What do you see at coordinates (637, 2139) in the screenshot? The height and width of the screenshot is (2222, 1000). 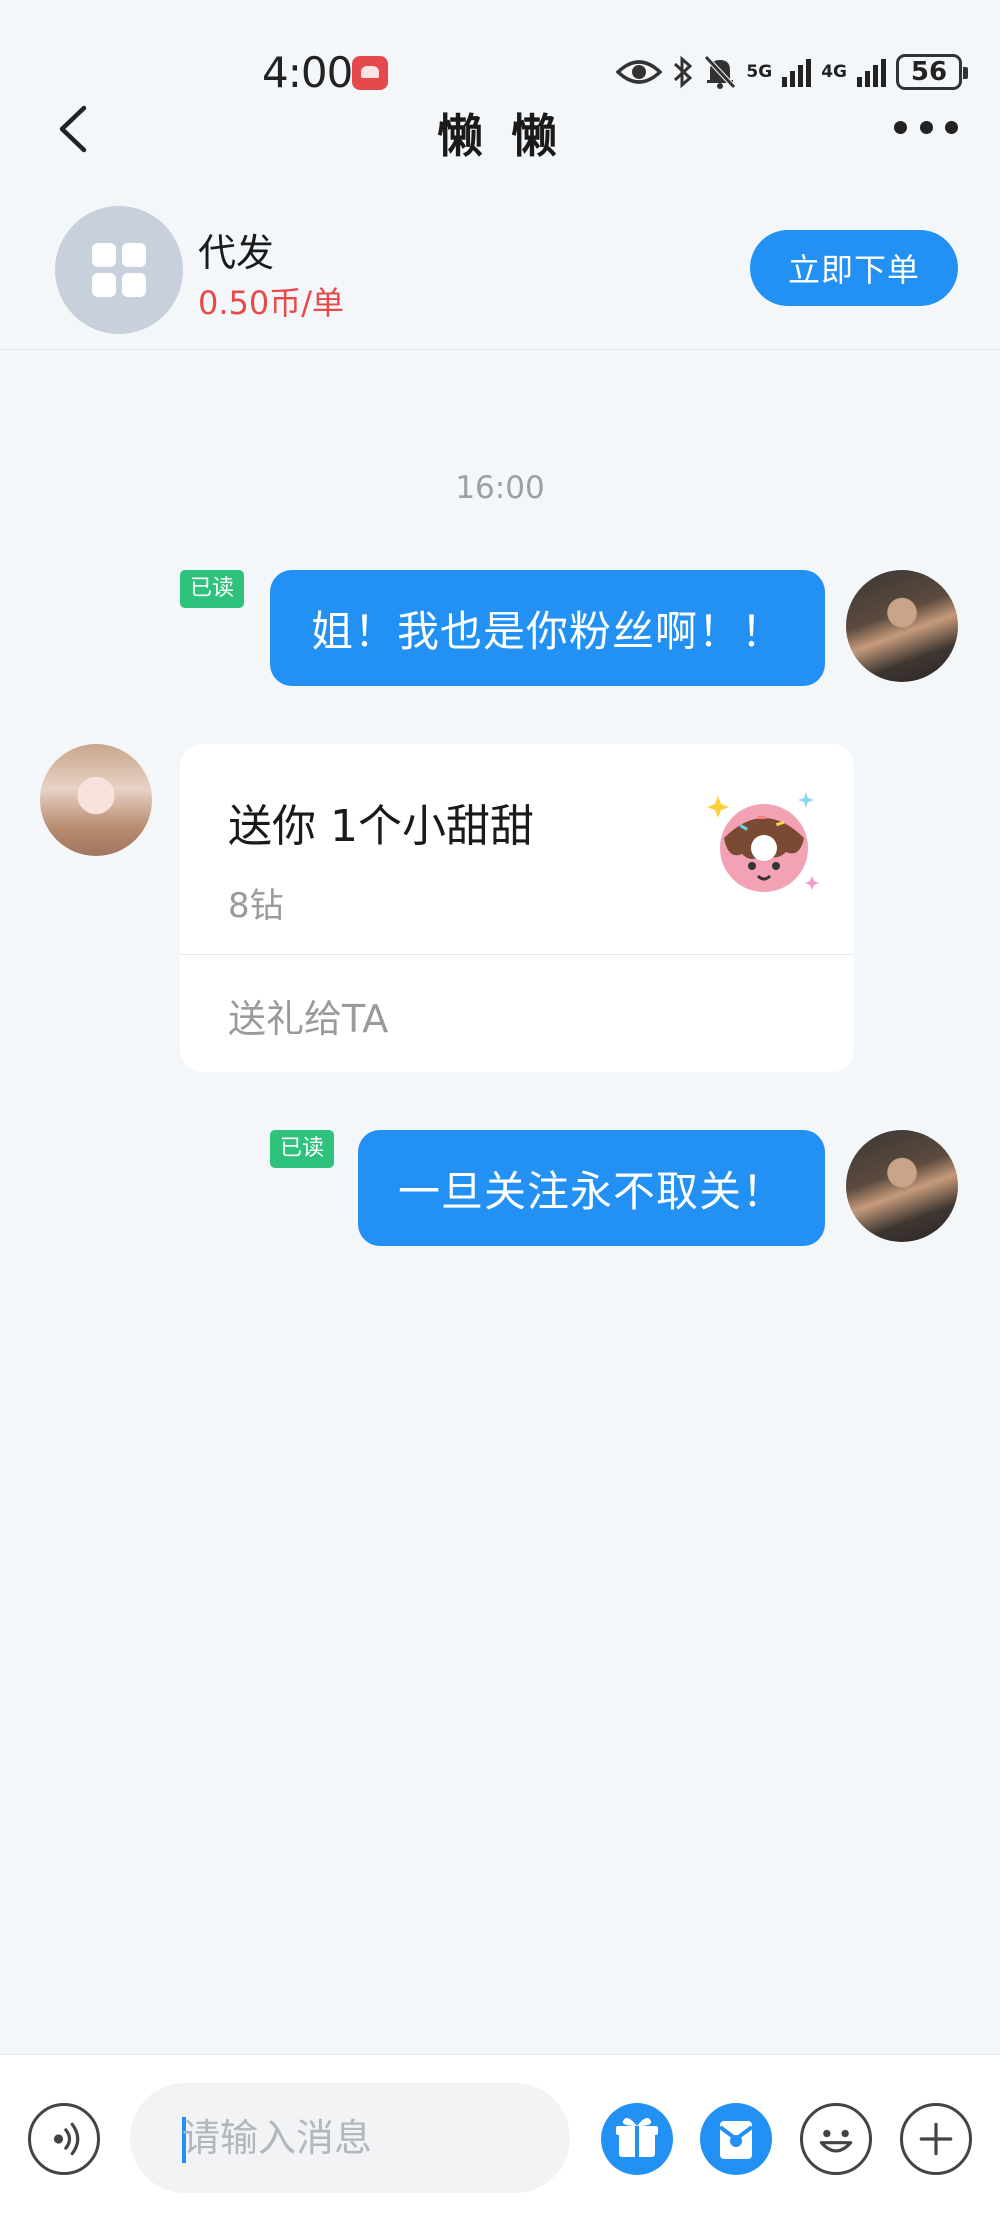 I see `gift-icon` at bounding box center [637, 2139].